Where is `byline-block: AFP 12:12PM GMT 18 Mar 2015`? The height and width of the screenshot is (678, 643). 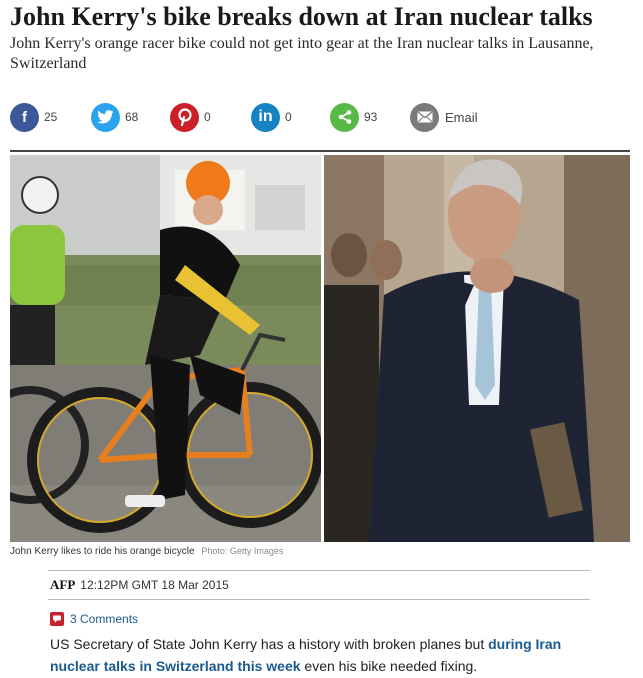
byline-block: AFP 12:12PM GMT 18 Mar 2015 is located at coordinates (319, 585).